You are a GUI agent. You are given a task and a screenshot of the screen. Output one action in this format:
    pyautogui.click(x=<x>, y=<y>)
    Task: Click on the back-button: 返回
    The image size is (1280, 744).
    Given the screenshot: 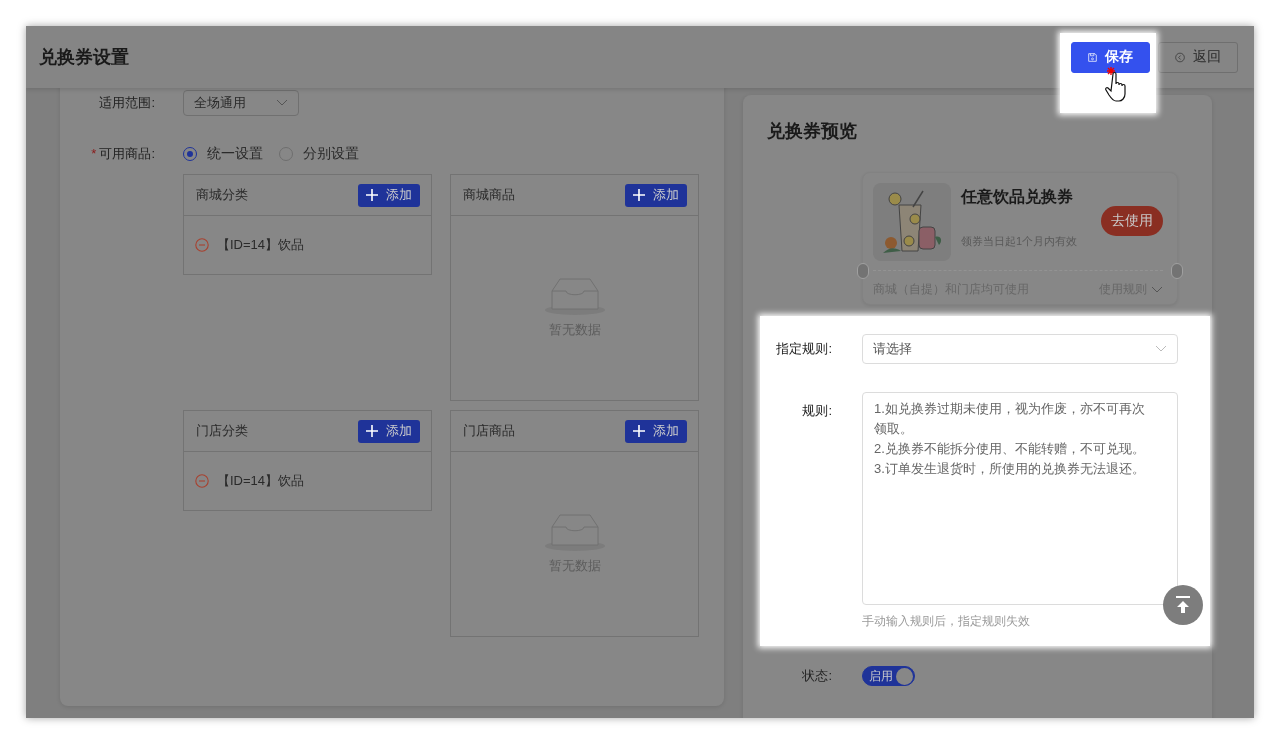 What is the action you would take?
    pyautogui.click(x=1198, y=57)
    